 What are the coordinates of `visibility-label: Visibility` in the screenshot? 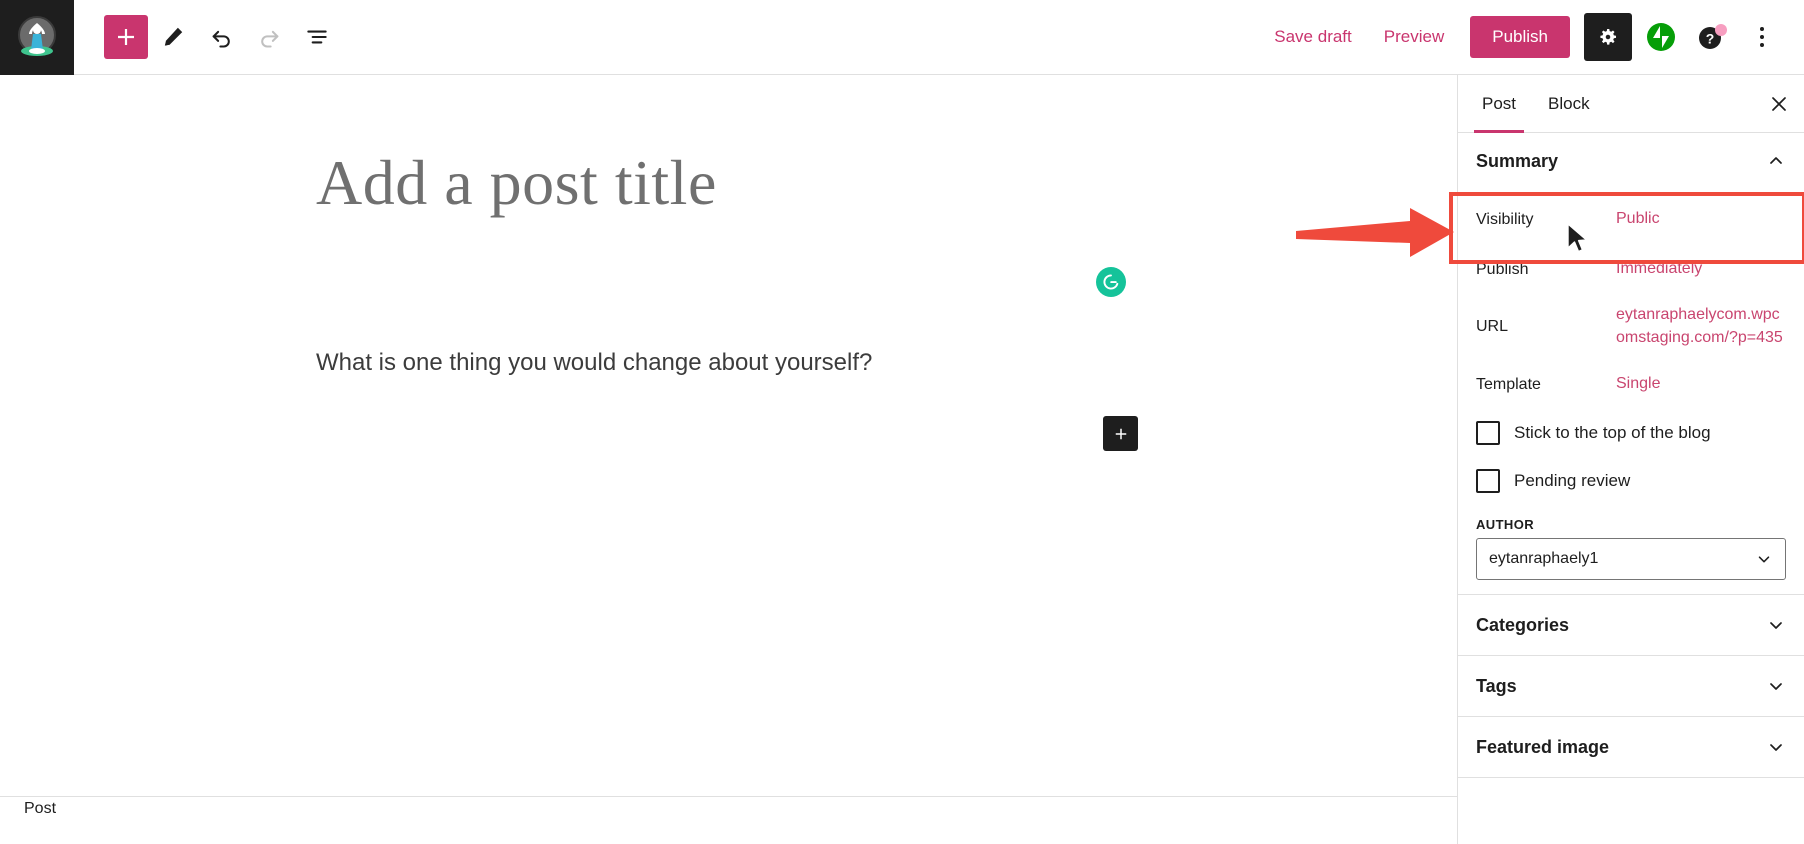 It's located at (1505, 219).